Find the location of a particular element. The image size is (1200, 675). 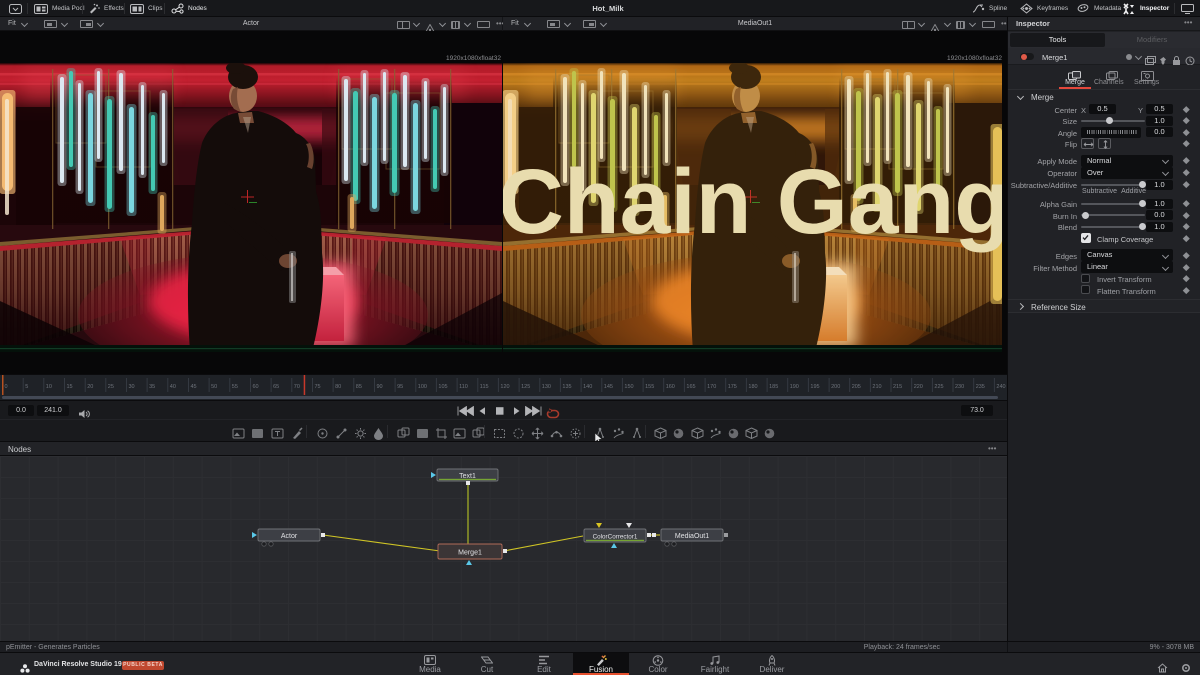

svg-text: 55 is located at coordinates (235, 387).